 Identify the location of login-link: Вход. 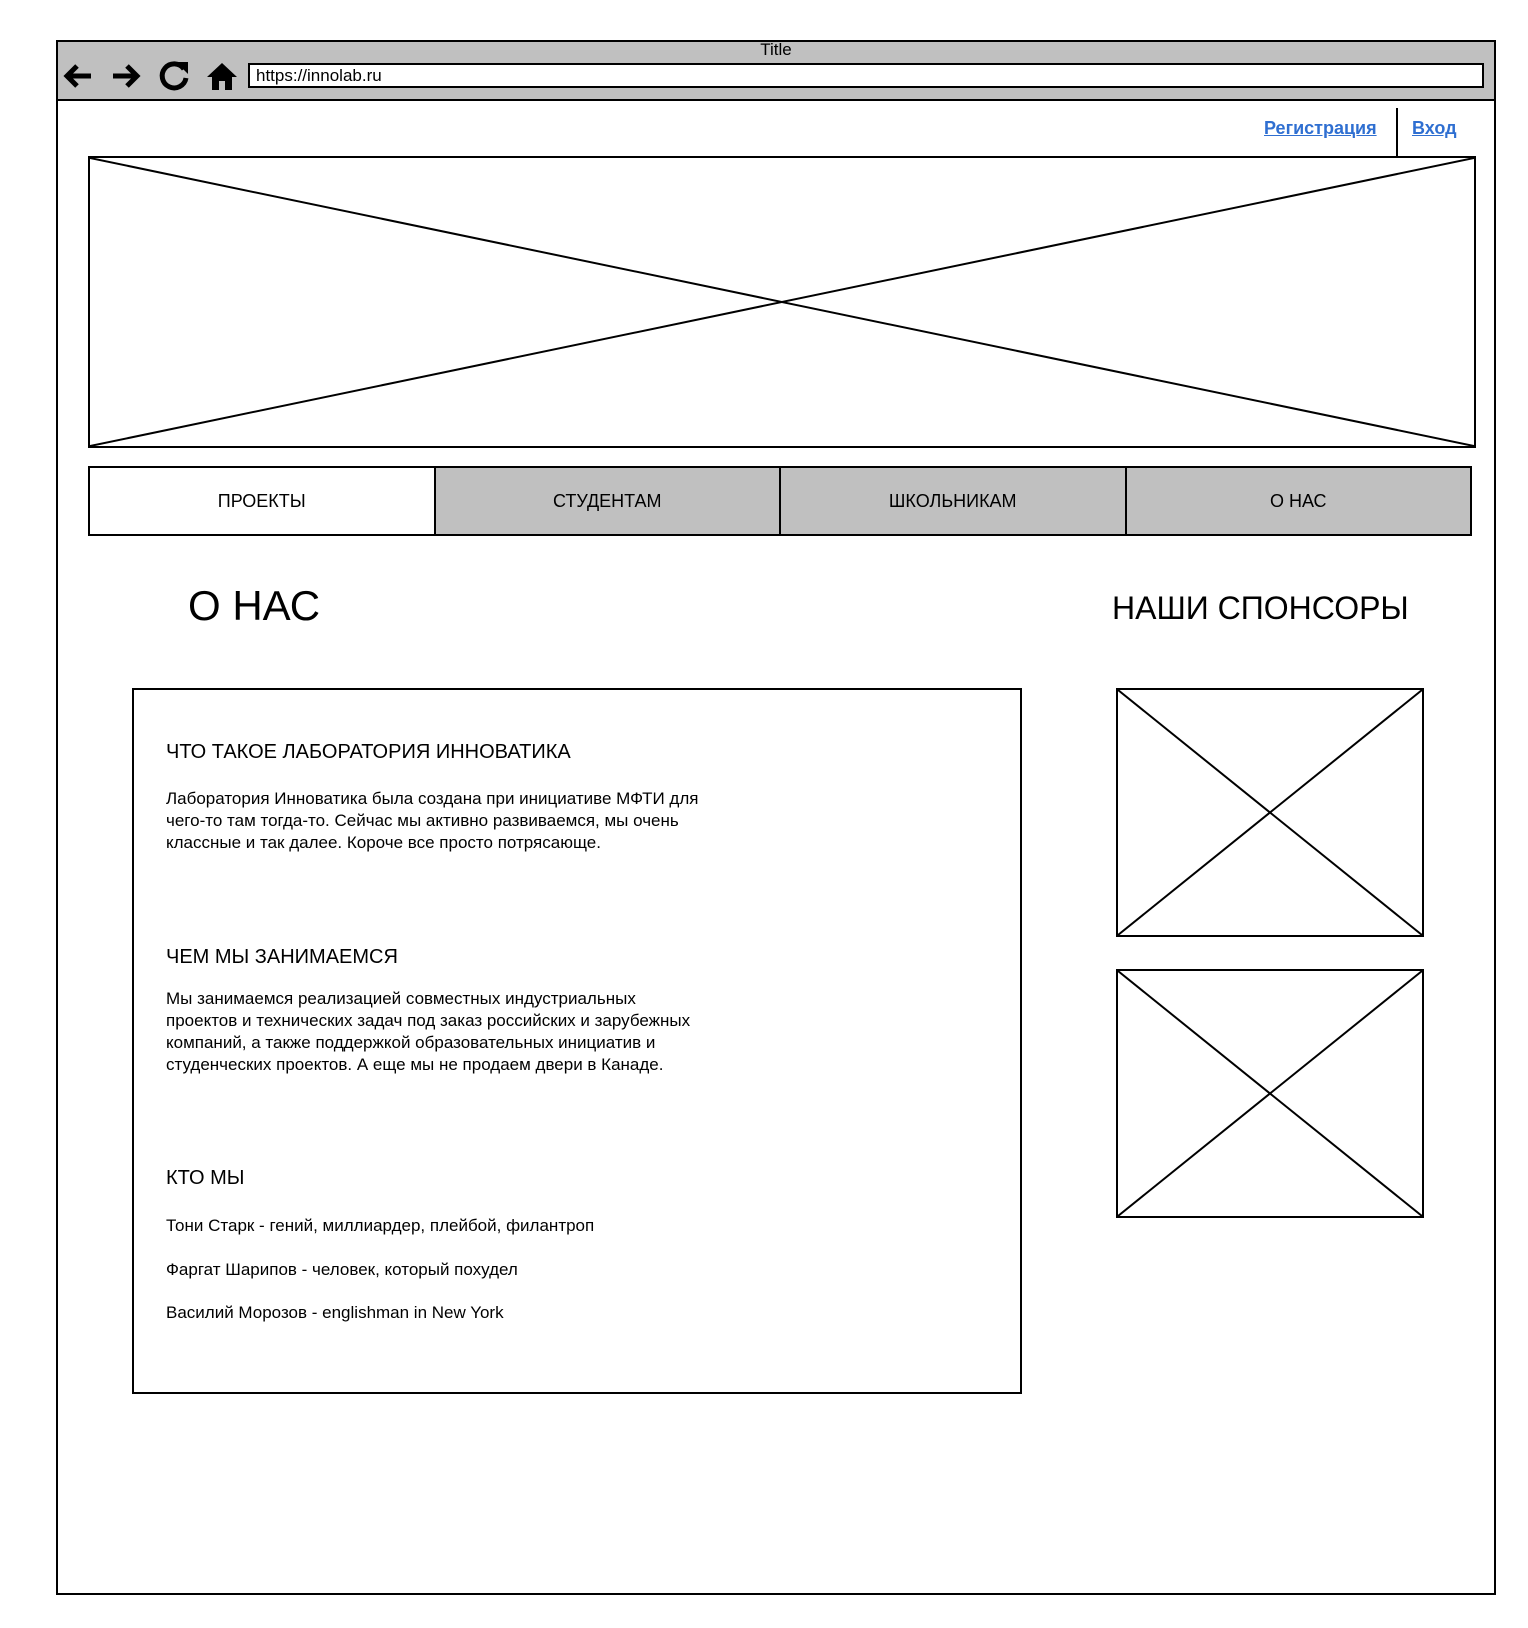
(1434, 128).